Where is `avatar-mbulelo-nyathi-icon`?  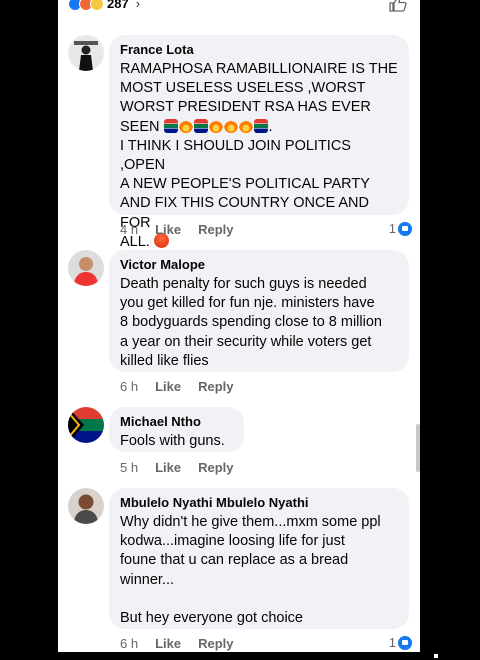
avatar-mbulelo-nyathi-icon is located at coordinates (86, 506).